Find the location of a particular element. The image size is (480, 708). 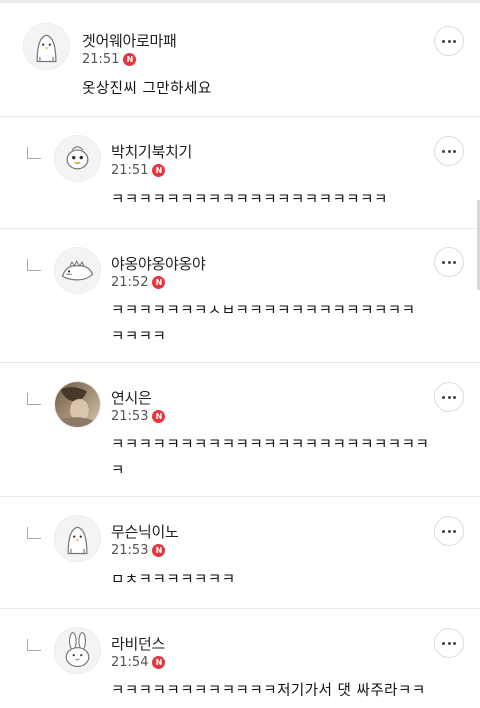

dinosaur-icon is located at coordinates (77, 270).